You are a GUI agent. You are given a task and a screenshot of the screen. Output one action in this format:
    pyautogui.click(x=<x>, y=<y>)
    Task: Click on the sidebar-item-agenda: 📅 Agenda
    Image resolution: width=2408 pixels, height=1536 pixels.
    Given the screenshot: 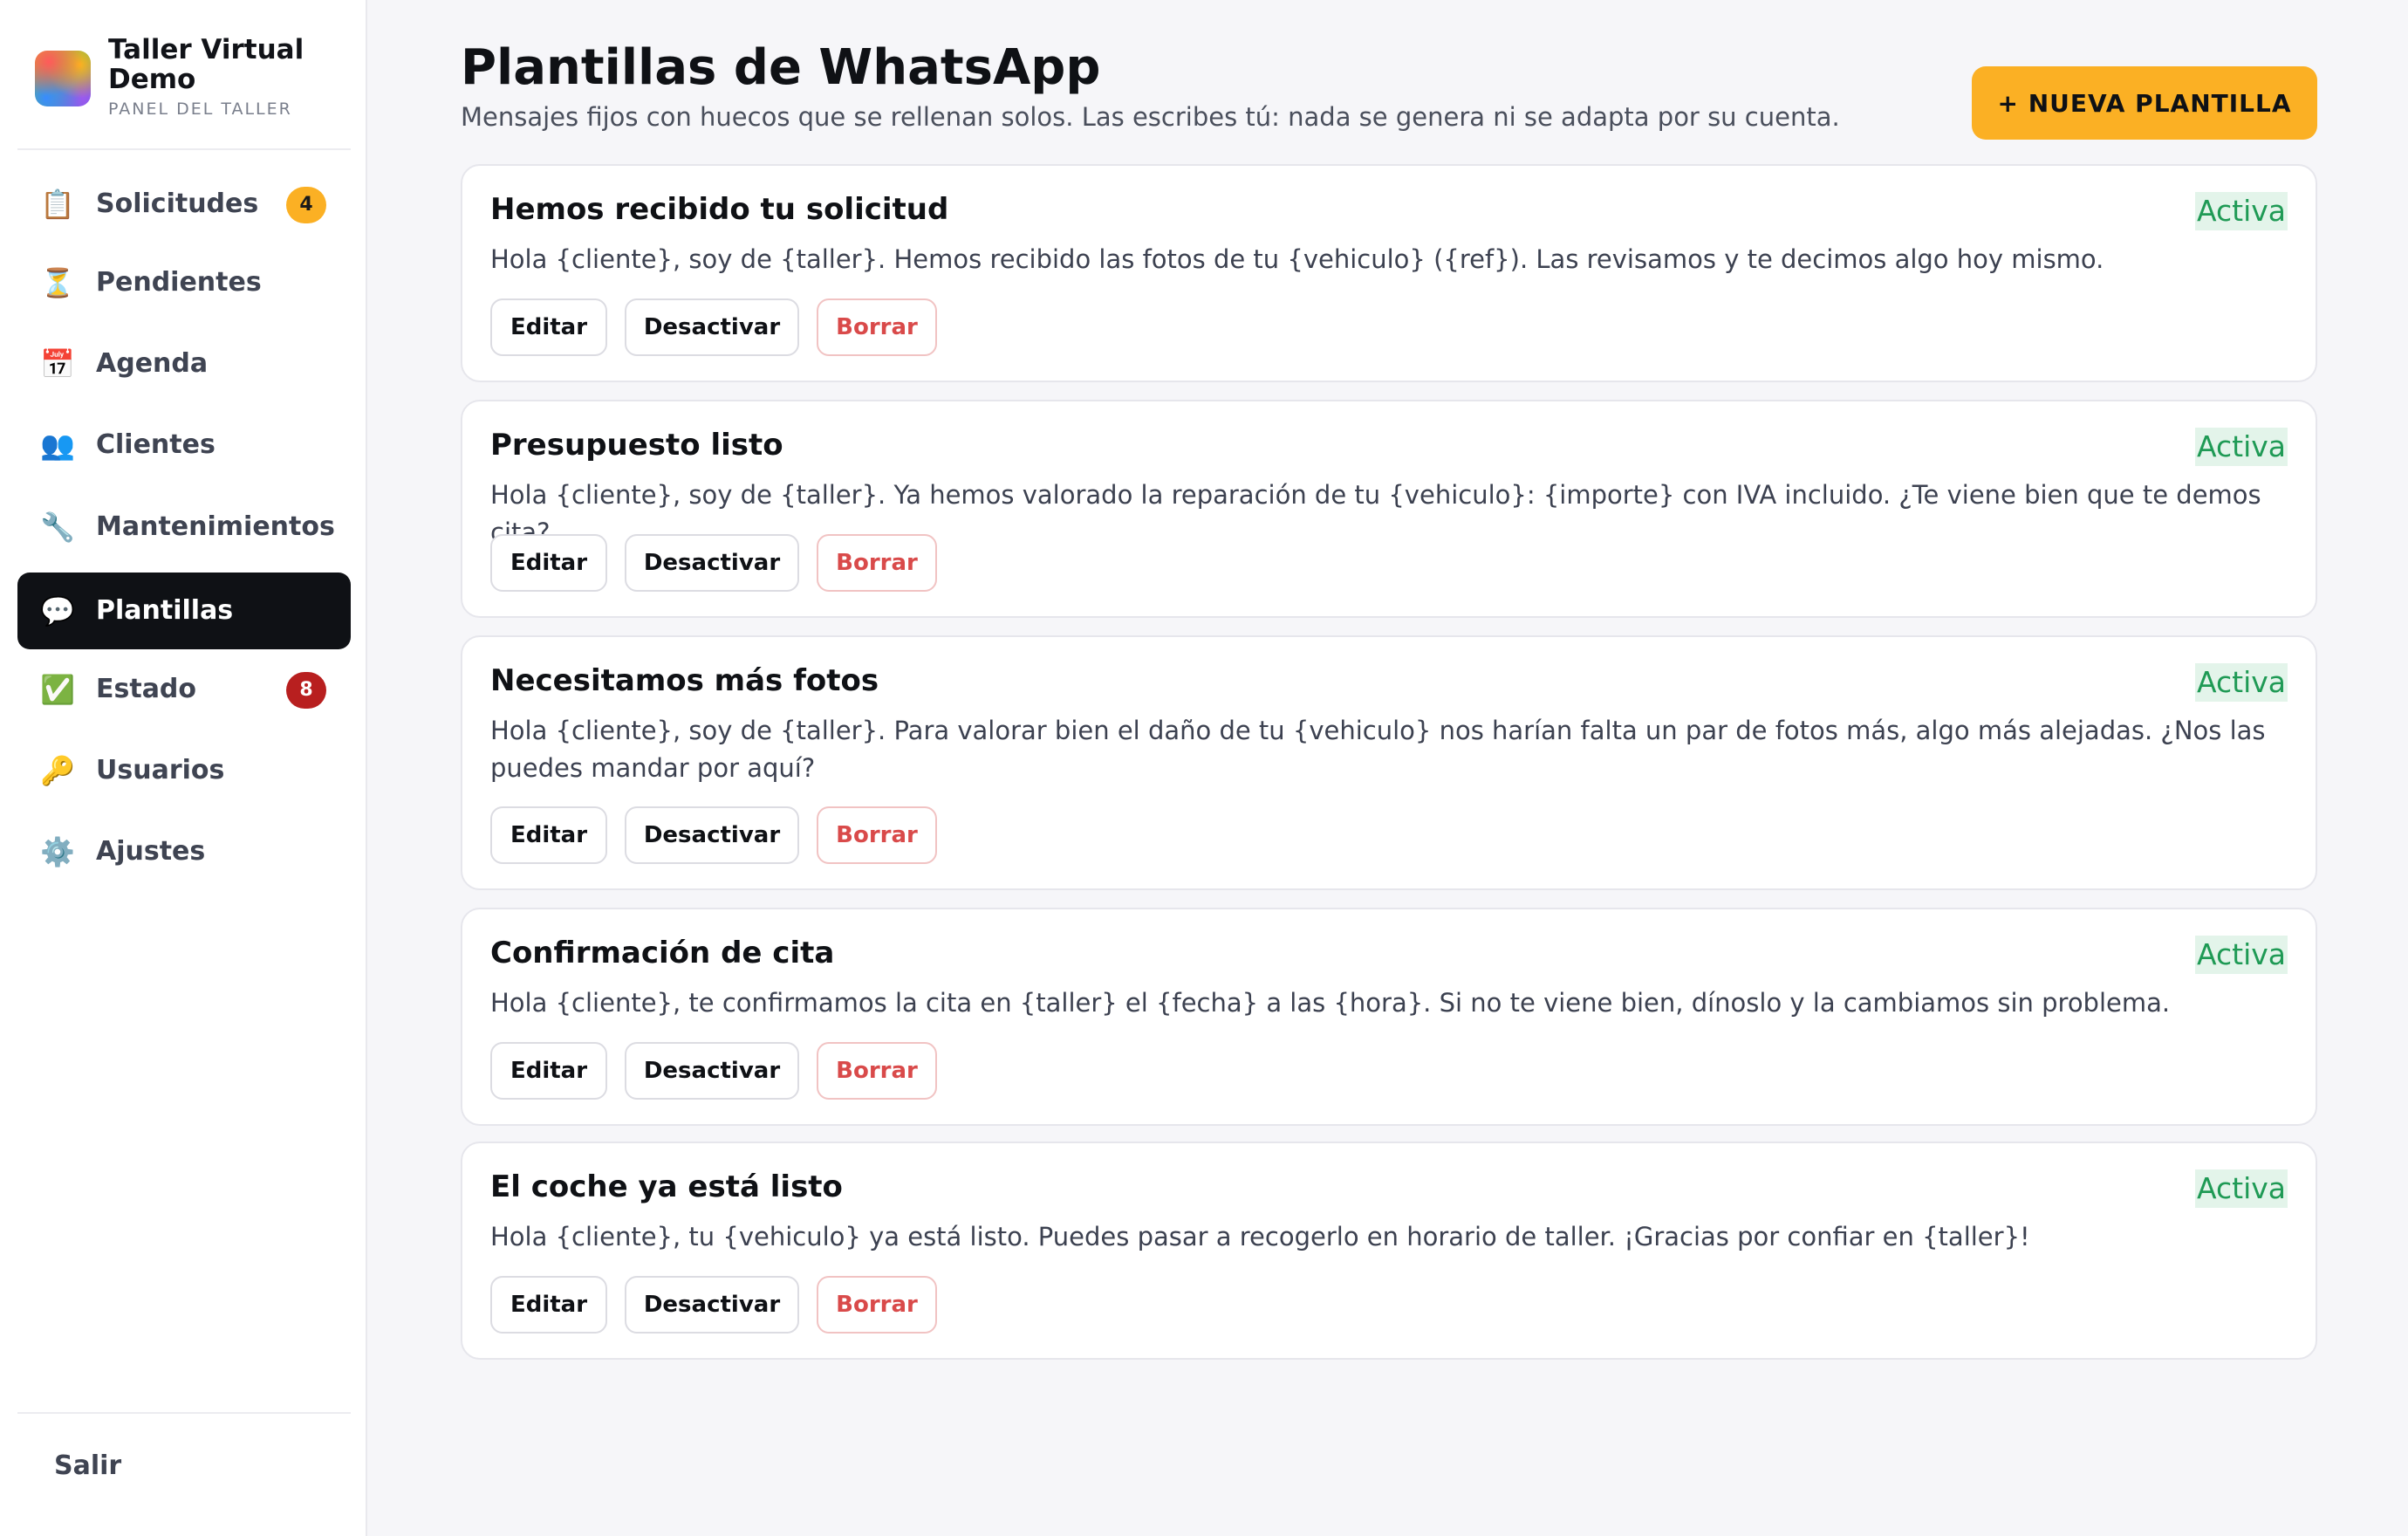 What is the action you would take?
    pyautogui.click(x=184, y=364)
    